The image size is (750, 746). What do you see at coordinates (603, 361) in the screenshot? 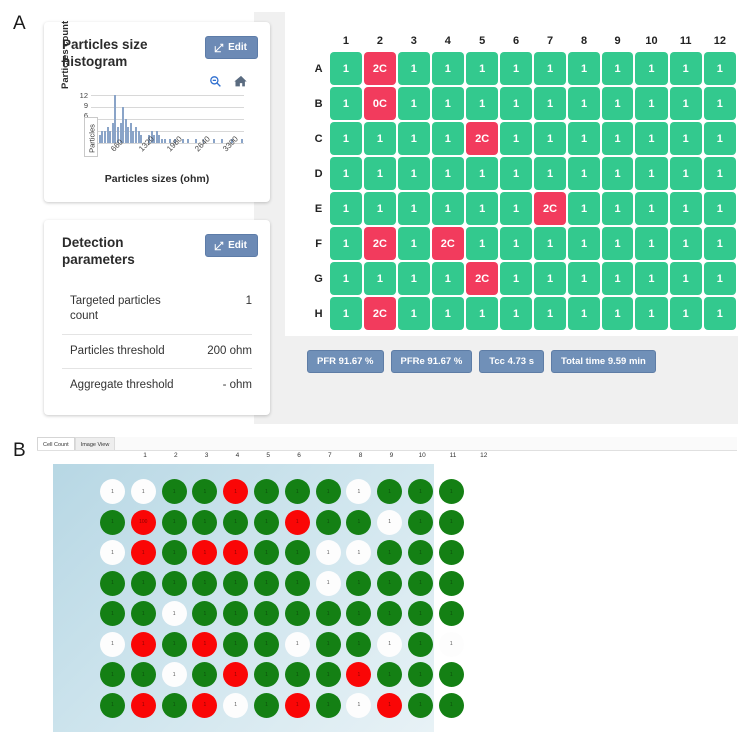
I see `status-badge: Total time 9.59 min` at bounding box center [603, 361].